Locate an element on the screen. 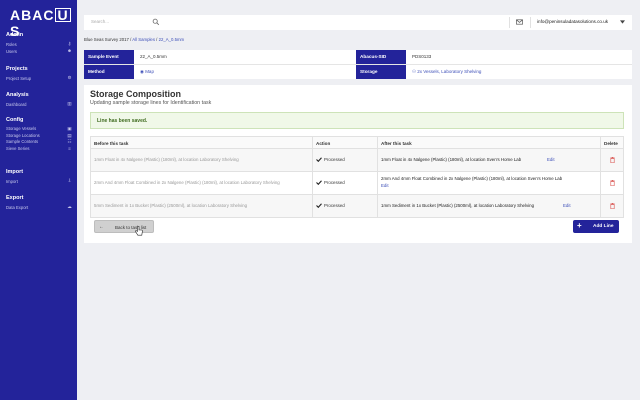 This screenshot has width=640, height=400. sample-event-value: 22_A_0.5mm is located at coordinates (153, 56).